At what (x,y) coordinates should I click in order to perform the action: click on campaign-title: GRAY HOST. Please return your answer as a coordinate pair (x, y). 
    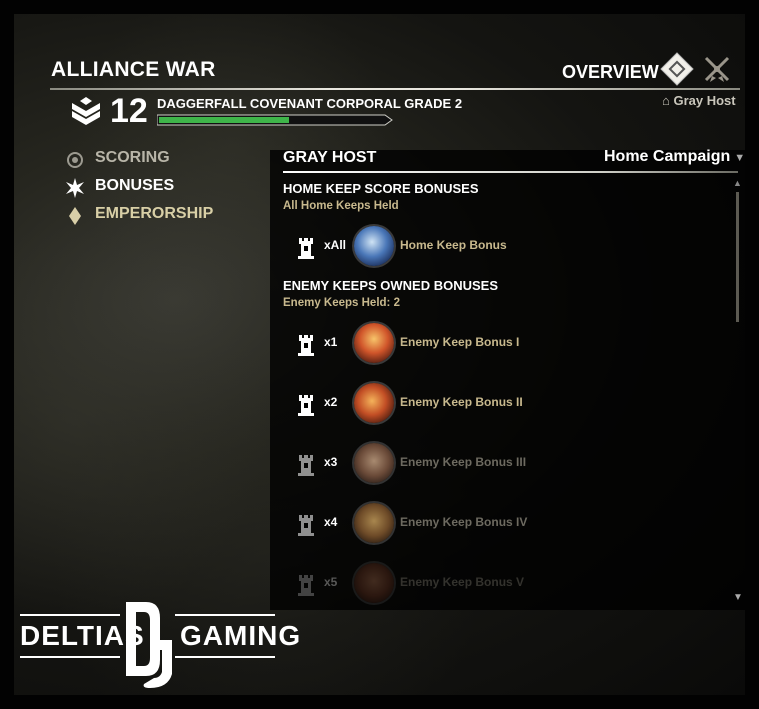
    Looking at the image, I should click on (330, 157).